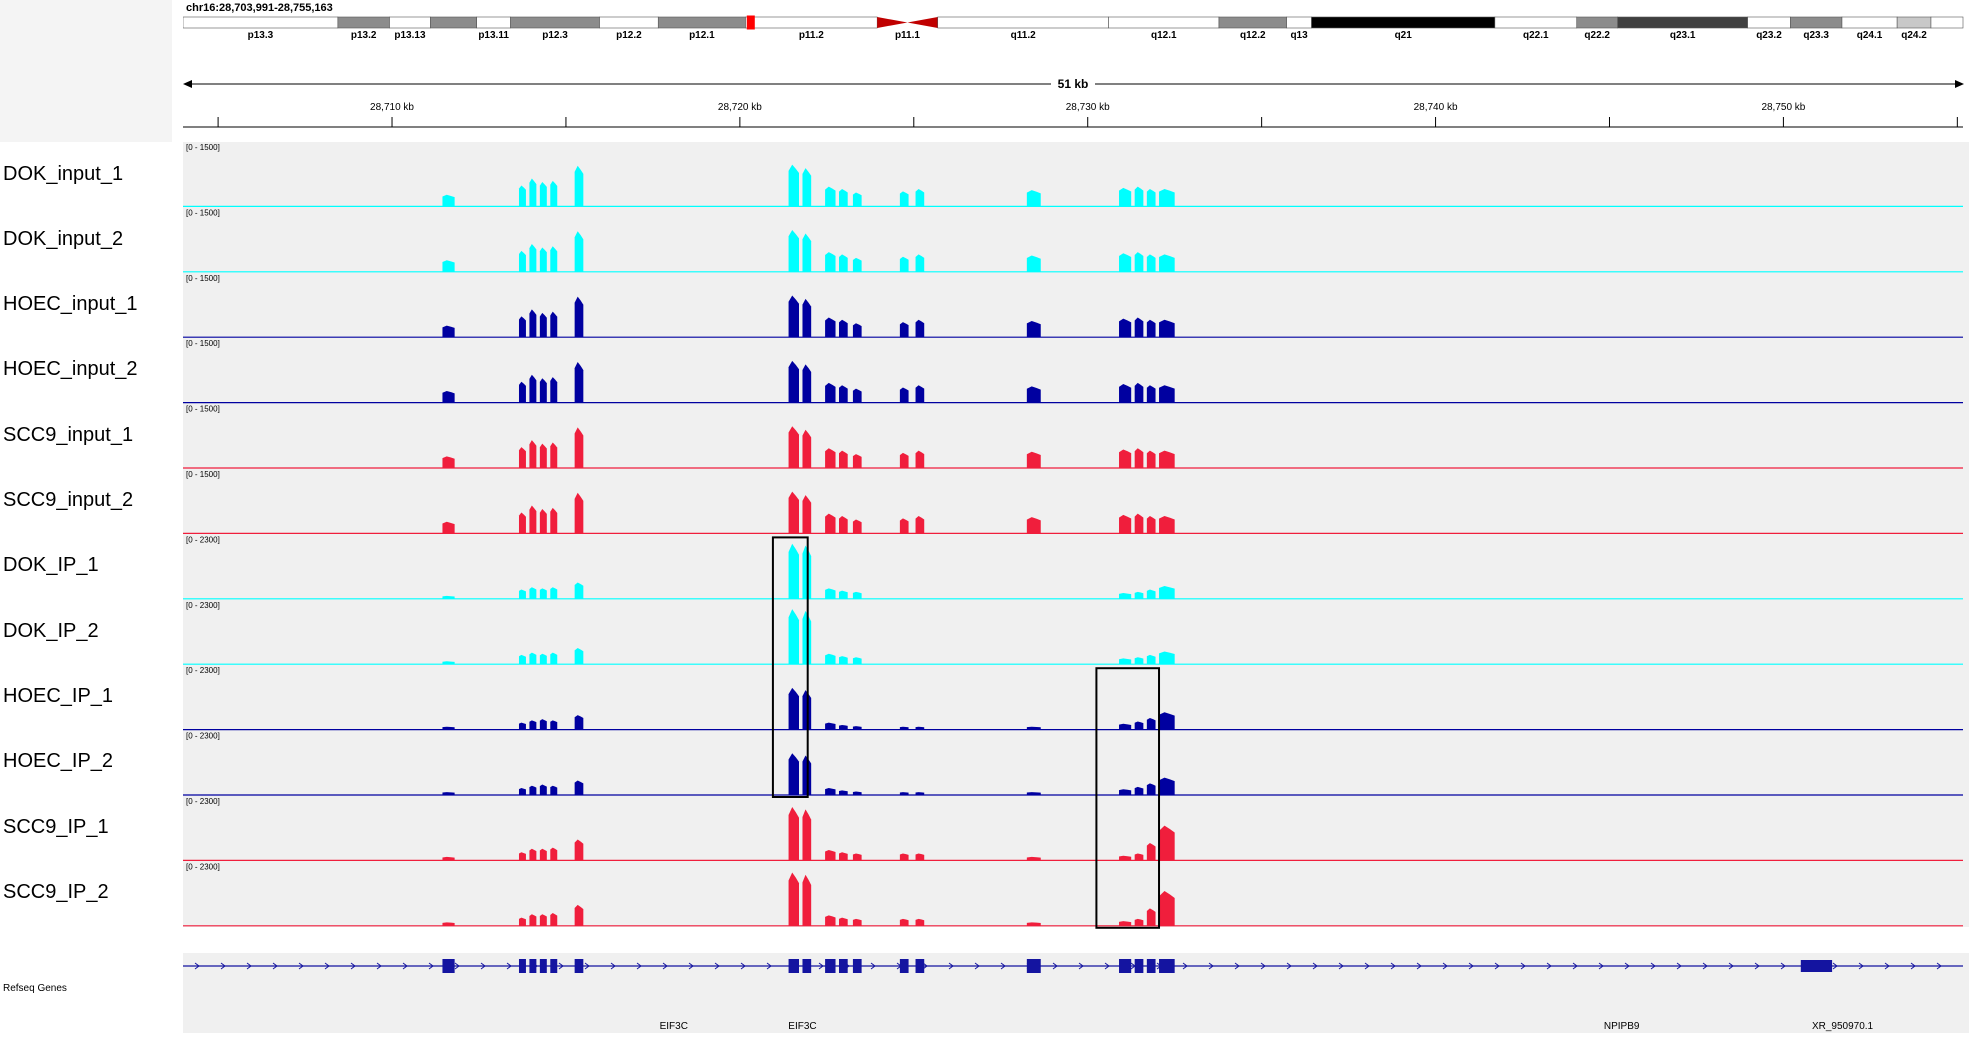 The width and height of the screenshot is (1969, 1050). Describe the element at coordinates (392, 107) in the screenshot. I see `ruler-tick-label: 28,710 kb` at that location.